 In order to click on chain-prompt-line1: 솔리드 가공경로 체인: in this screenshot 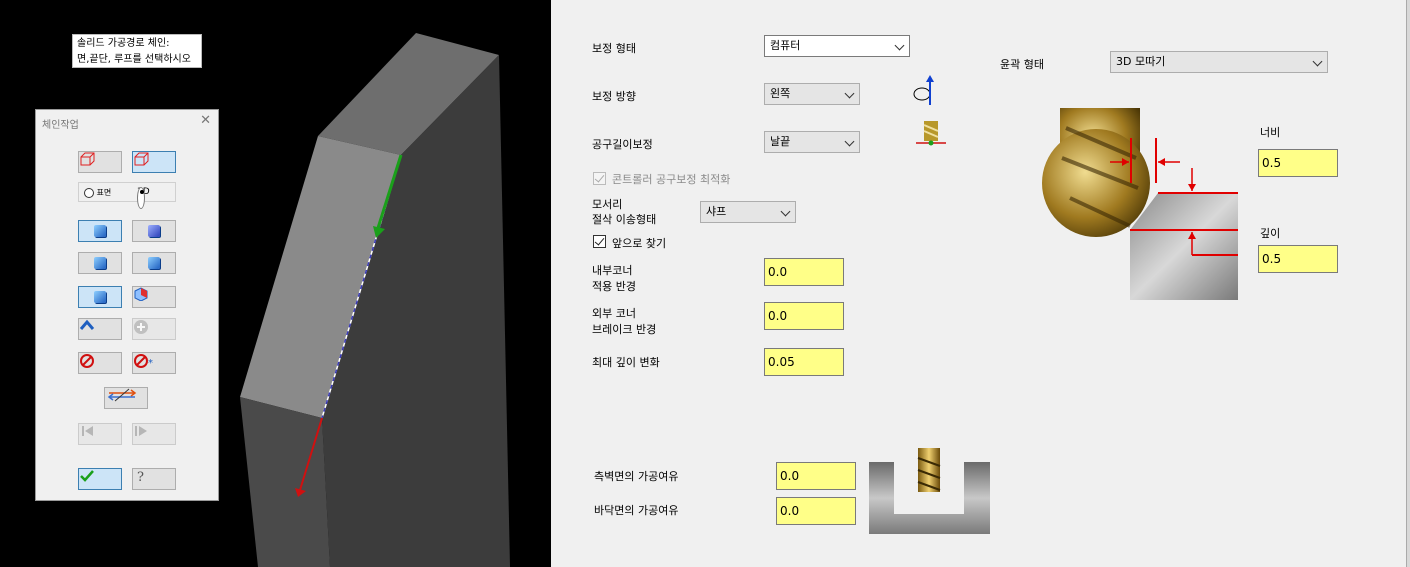, I will do `click(123, 43)`.